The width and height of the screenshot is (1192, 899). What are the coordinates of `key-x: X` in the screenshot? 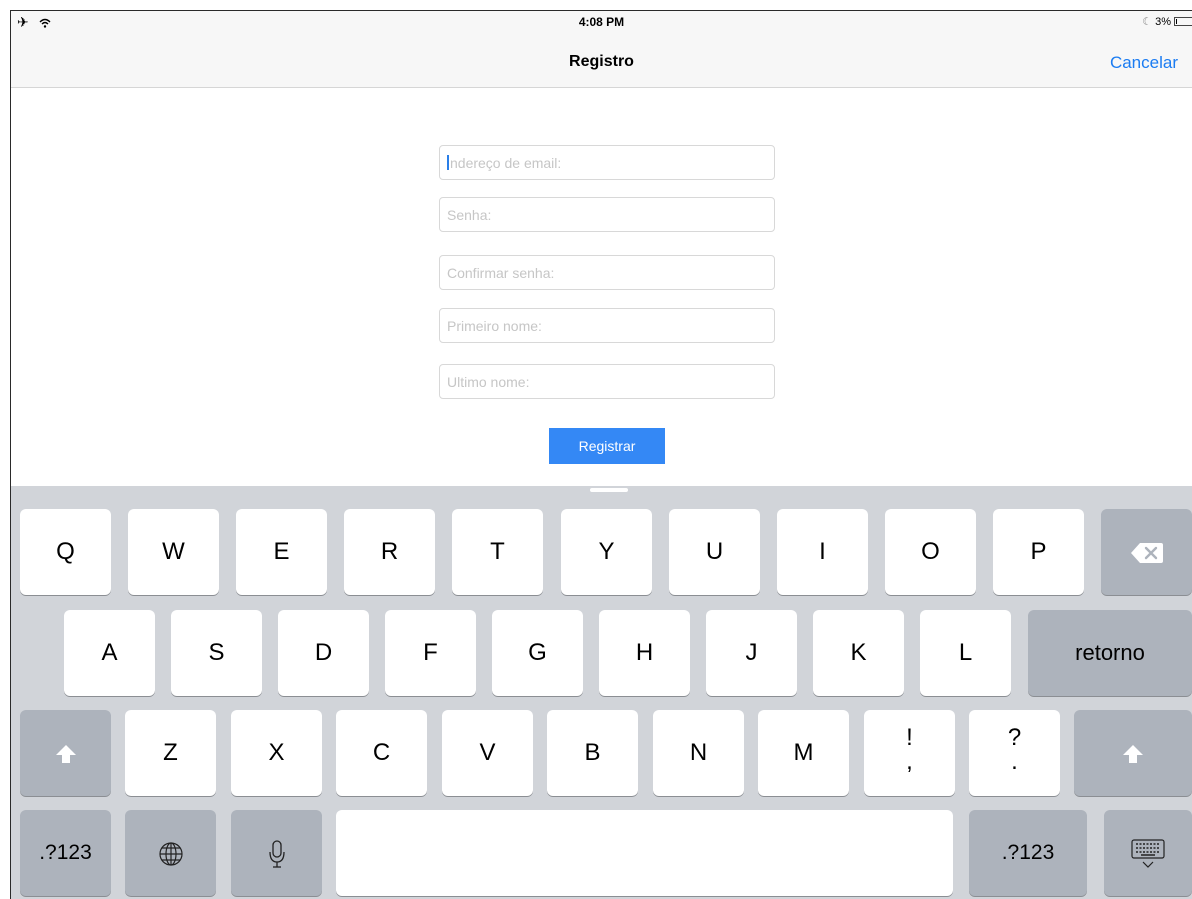 It's located at (276, 753).